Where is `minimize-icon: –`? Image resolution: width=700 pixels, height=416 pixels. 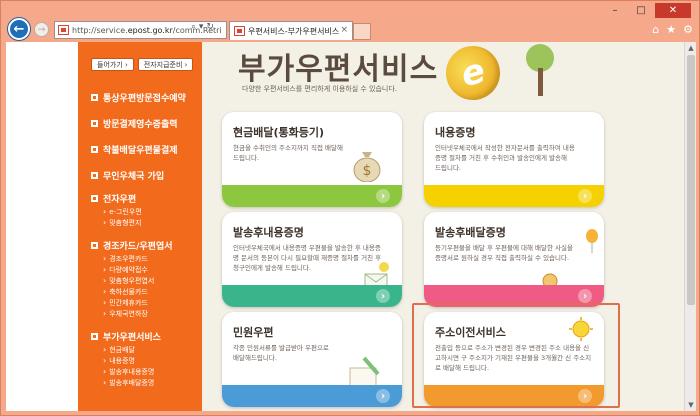
minimize-icon: – is located at coordinates (615, 10).